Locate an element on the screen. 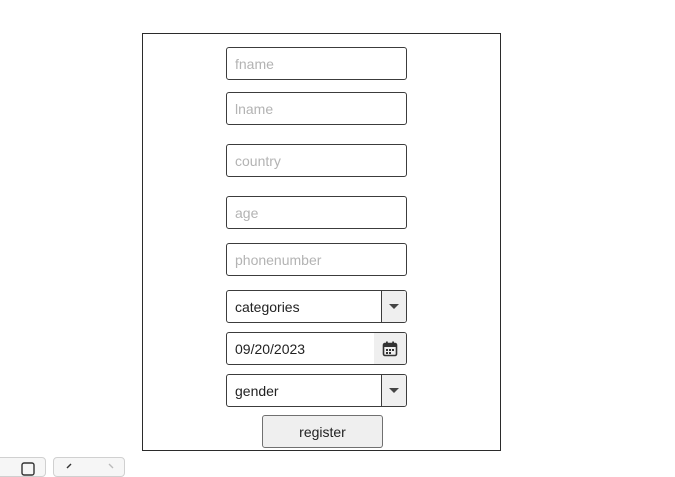 The image size is (675, 477). chevron-left-icon is located at coordinates (69, 466).